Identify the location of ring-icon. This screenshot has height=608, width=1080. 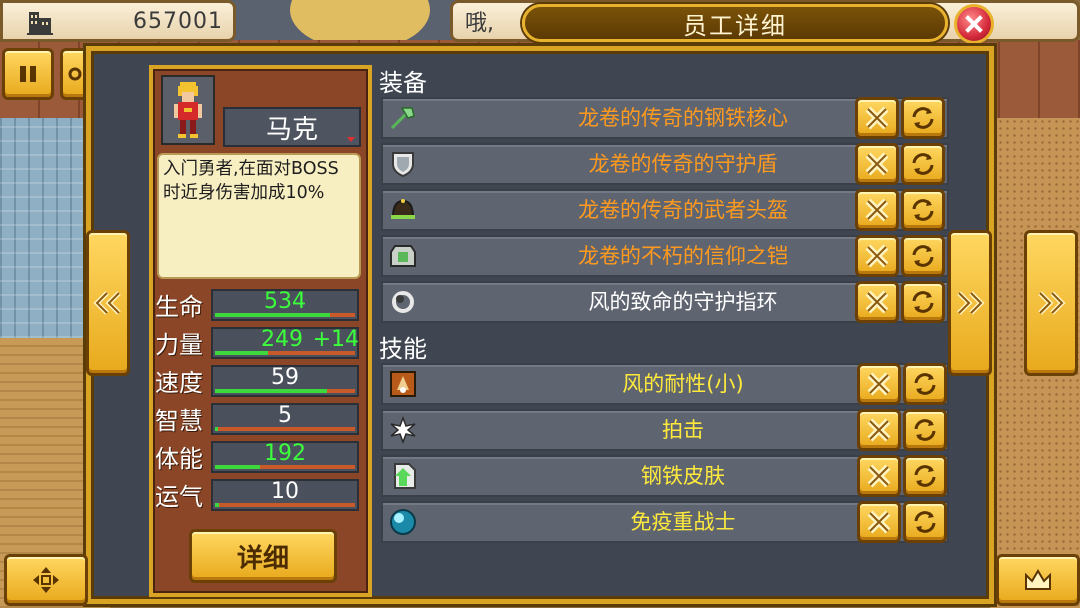
(403, 302).